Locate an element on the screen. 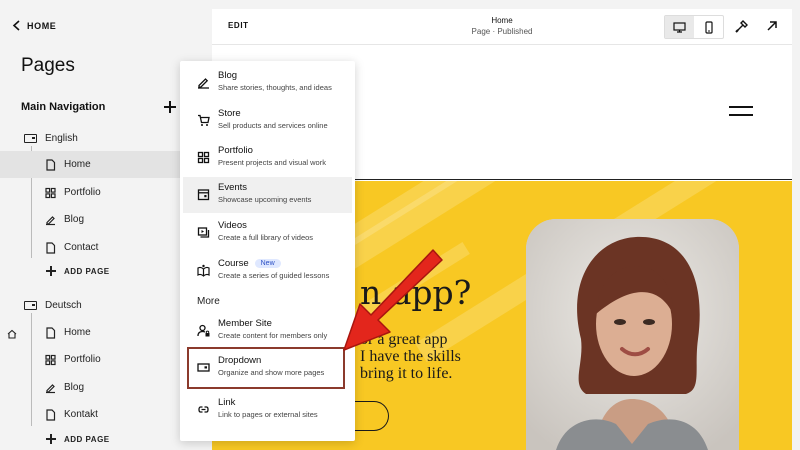 The width and height of the screenshot is (800, 450). back-home-button: HOME is located at coordinates (34, 25).